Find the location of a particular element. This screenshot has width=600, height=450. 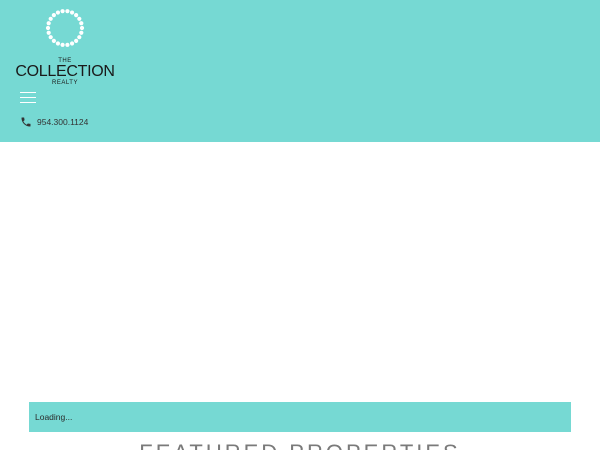

phone-number: 954.300.1124 is located at coordinates (63, 122).